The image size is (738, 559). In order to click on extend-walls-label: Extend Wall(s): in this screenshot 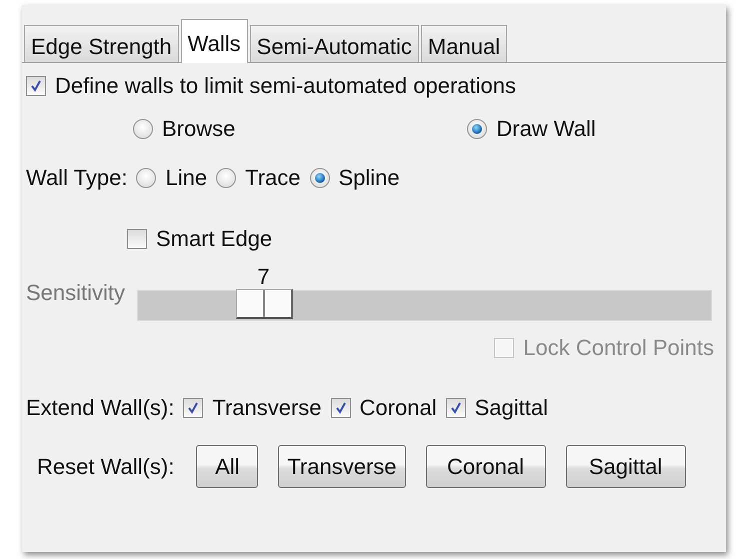, I will do `click(100, 408)`.